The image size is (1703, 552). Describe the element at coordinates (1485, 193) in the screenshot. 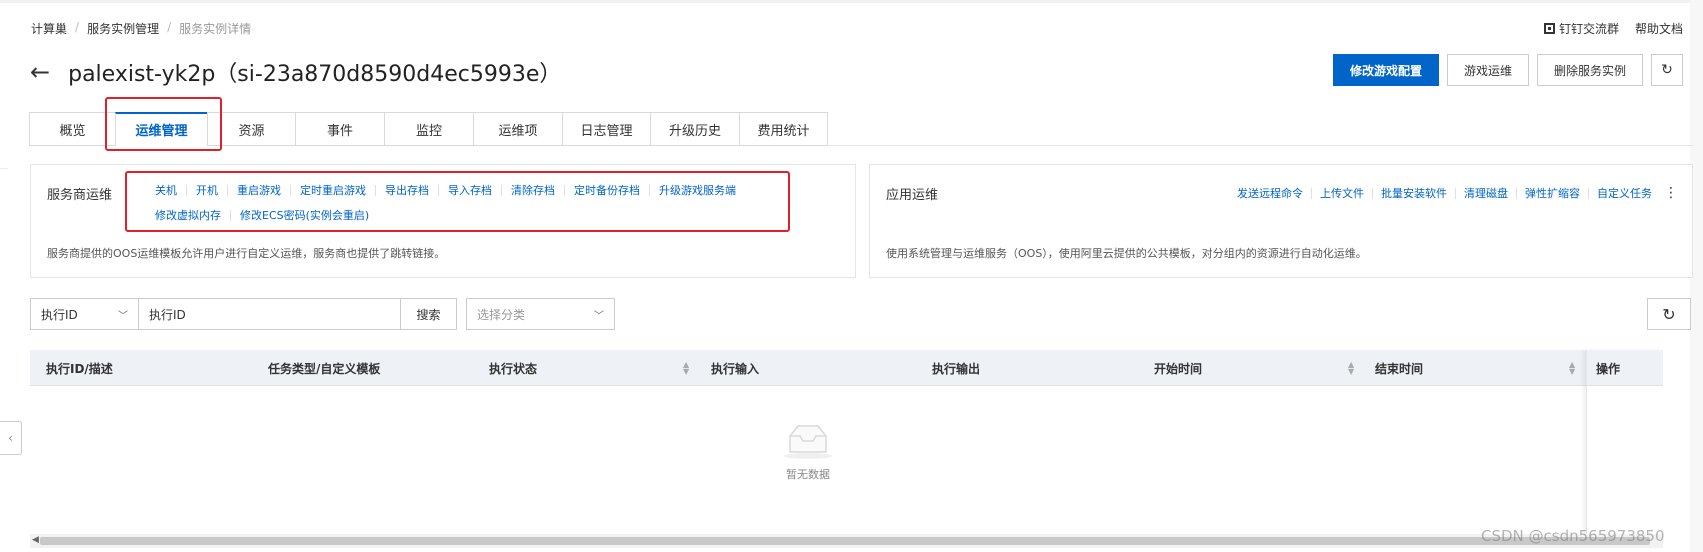

I see `clean-disk-link: 清理磁盘` at that location.